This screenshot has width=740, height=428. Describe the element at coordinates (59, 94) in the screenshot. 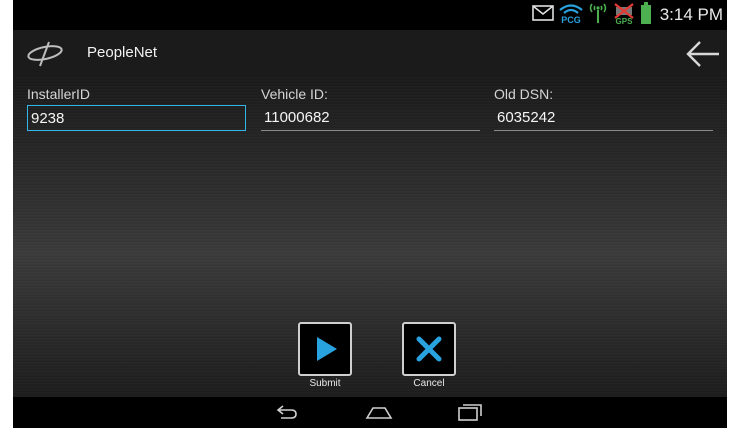

I see `installer-id-label: InstallerID` at that location.